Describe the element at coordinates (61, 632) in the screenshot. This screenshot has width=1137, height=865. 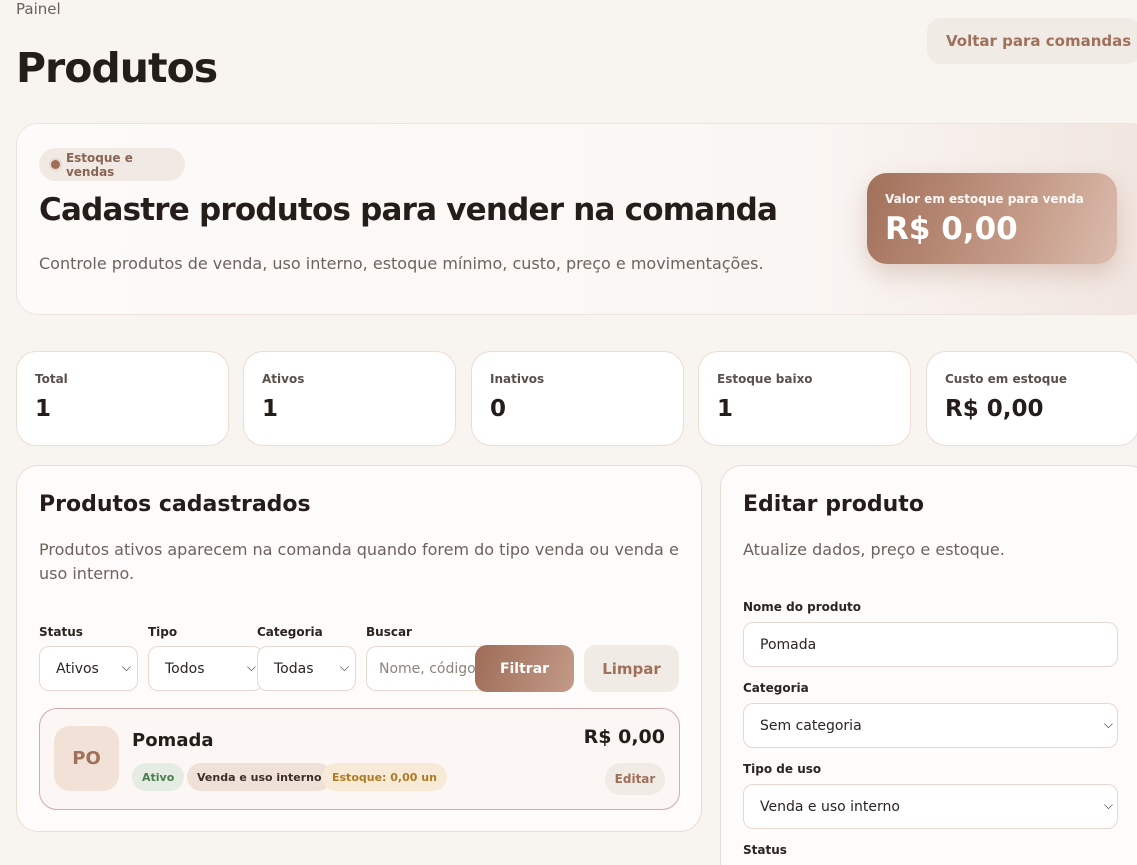
I see `status-filter-label: Status` at that location.